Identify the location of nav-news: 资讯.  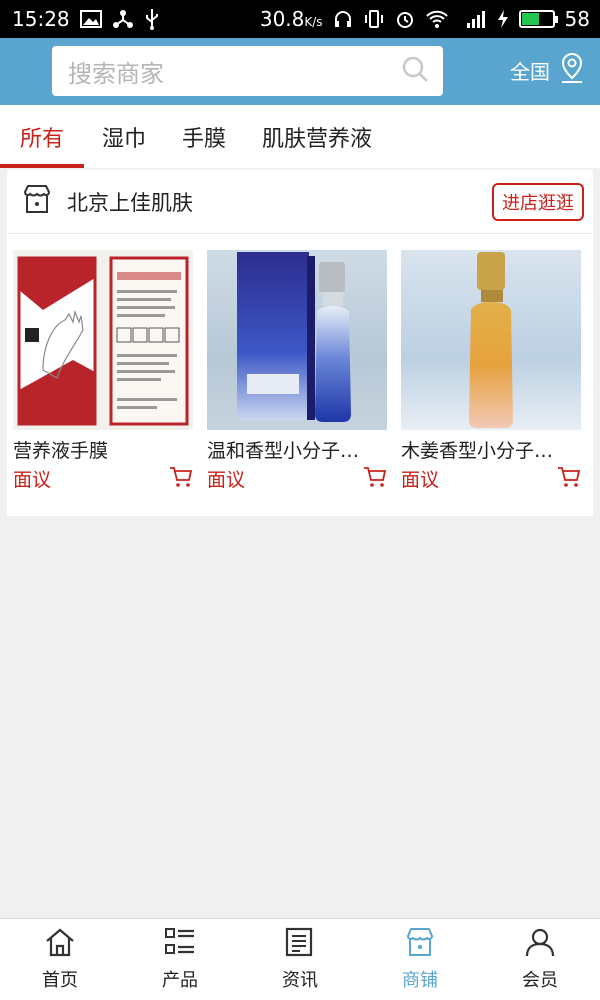
(300, 959).